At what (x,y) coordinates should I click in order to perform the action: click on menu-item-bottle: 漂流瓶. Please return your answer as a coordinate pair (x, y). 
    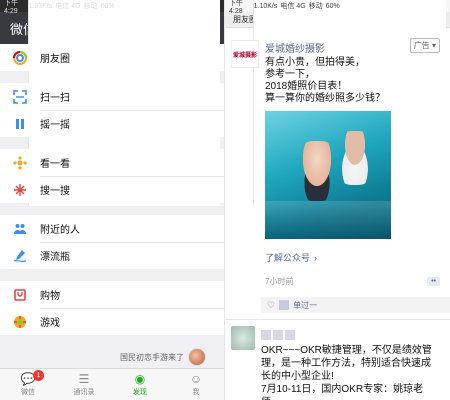
    Looking at the image, I should click on (112, 255).